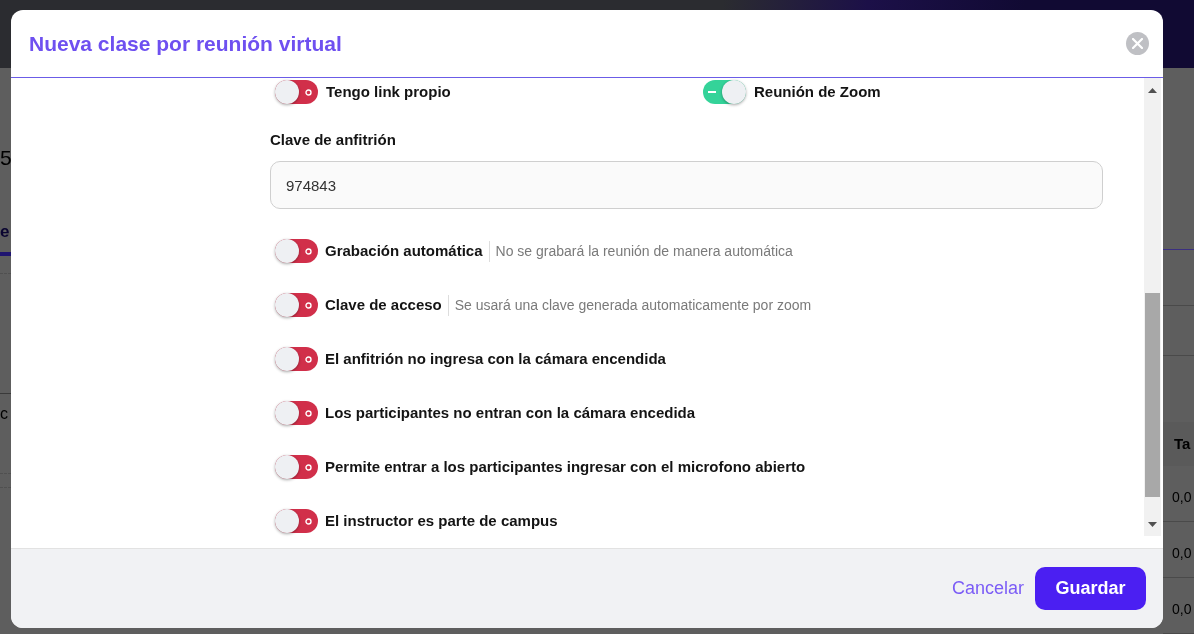 The image size is (1194, 634). I want to click on scrollbar, so click(1152, 307).